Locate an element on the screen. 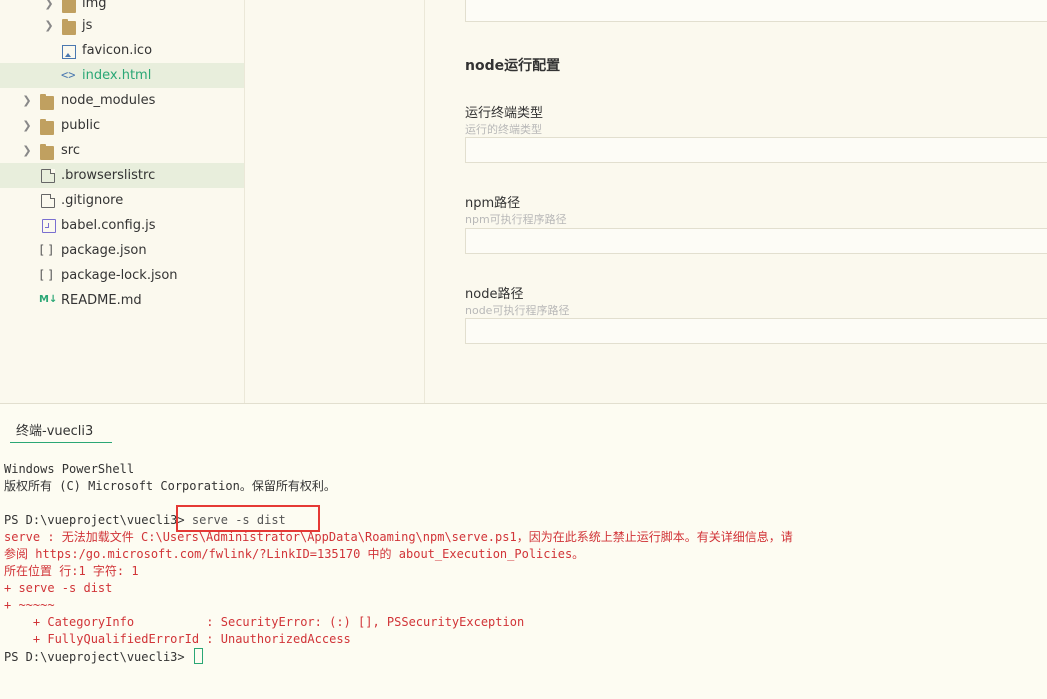 Image resolution: width=1047 pixels, height=699 pixels. terminal-type-input is located at coordinates (756, 150).